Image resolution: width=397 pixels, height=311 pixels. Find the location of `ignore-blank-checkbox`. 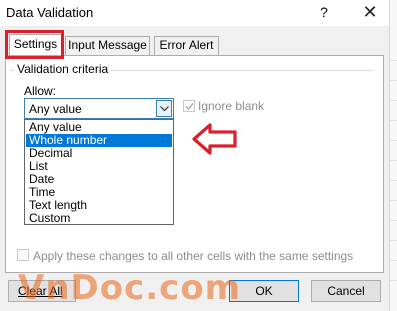

ignore-blank-checkbox is located at coordinates (189, 106).